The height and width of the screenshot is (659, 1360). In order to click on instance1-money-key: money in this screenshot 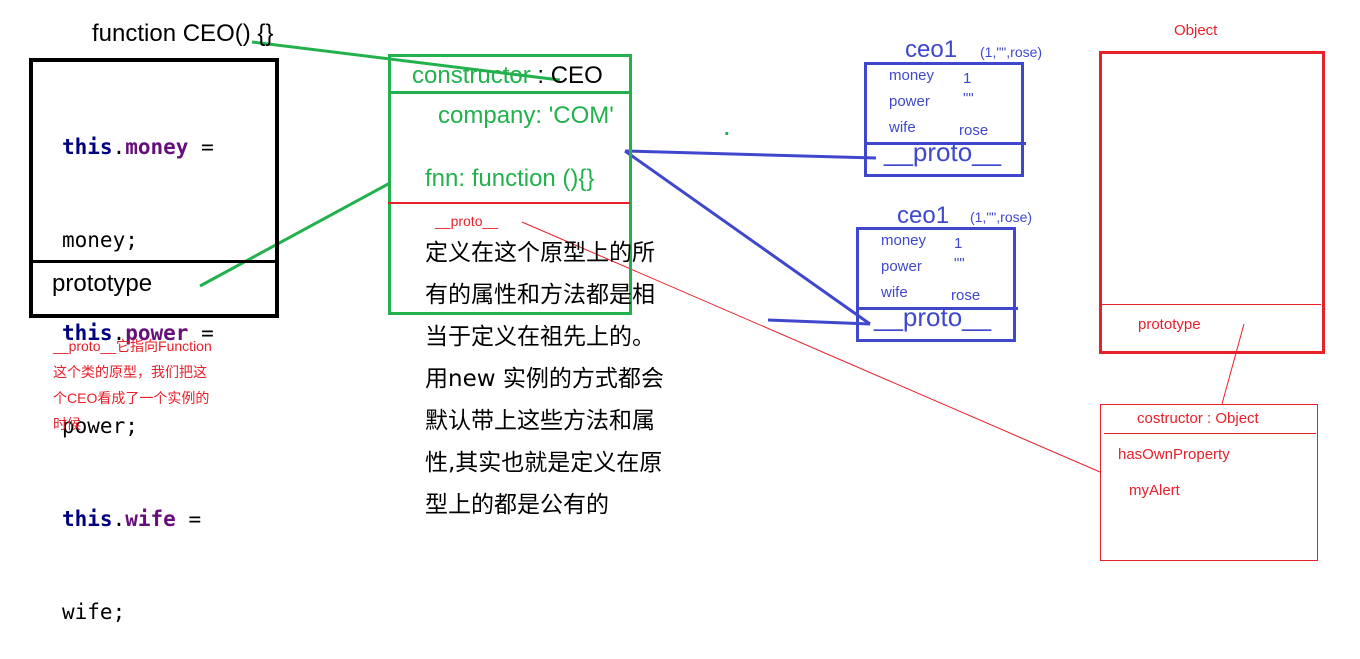, I will do `click(912, 75)`.